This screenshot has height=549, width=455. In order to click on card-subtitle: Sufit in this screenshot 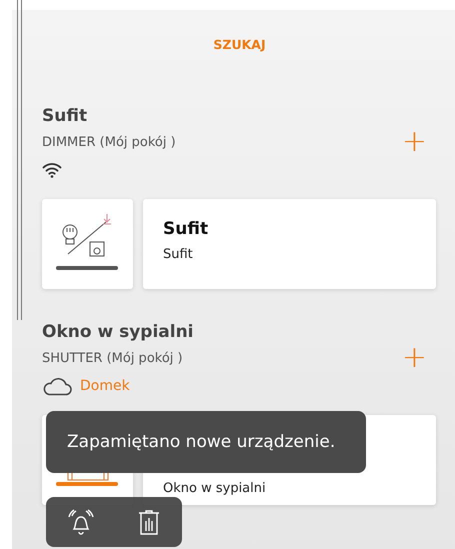, I will do `click(178, 254)`.